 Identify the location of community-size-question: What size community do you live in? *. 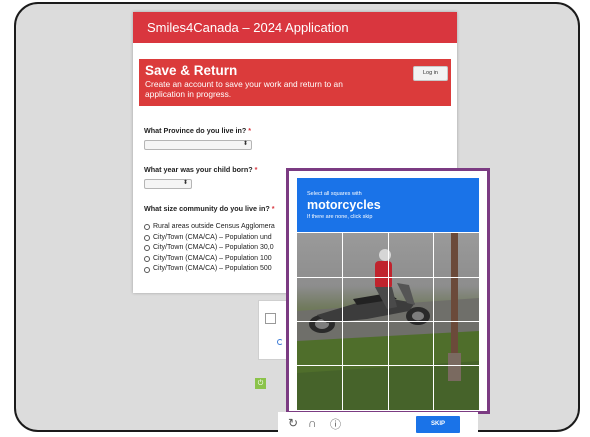
(209, 208).